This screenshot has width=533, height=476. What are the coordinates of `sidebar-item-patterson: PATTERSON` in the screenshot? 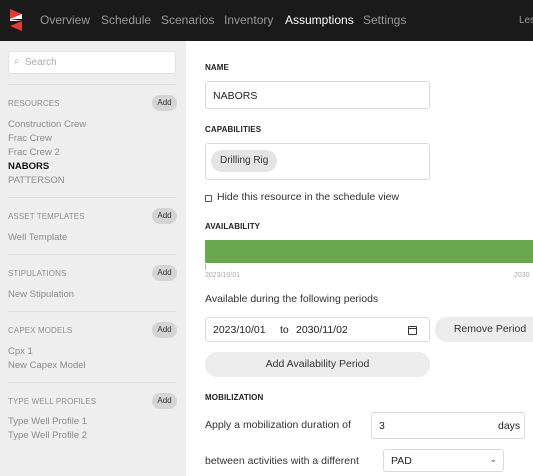 It's located at (36, 180).